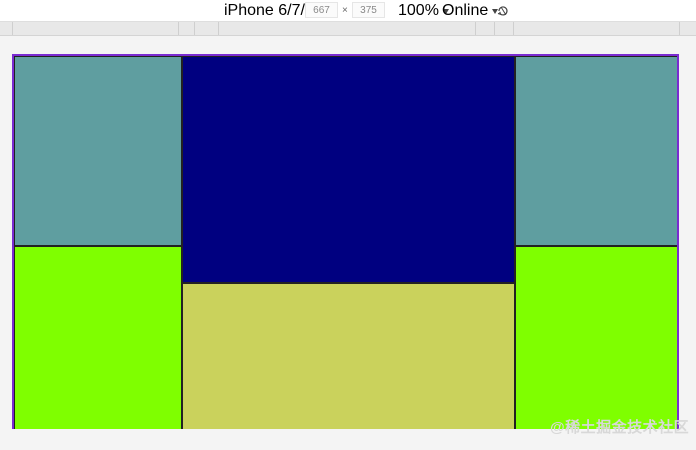 This screenshot has width=696, height=450. I want to click on device-label: iPhone 6/7/8, so click(269, 10).